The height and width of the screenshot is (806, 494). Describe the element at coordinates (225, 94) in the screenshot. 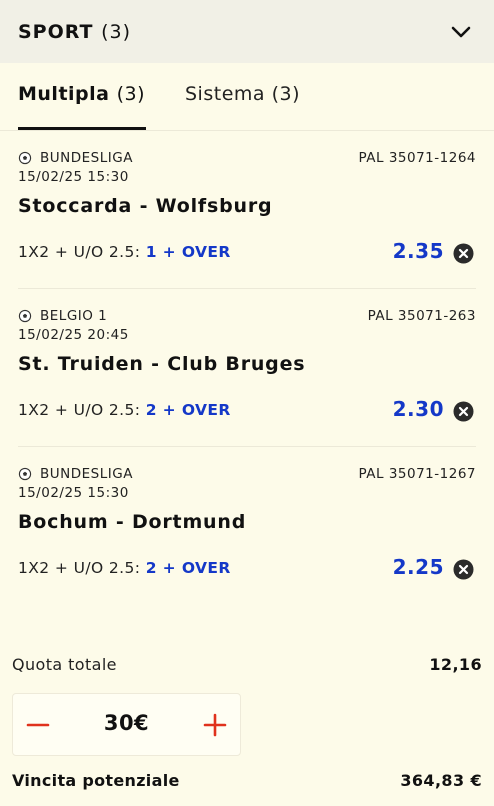

I see `tab-sistema-label: Sistema` at that location.